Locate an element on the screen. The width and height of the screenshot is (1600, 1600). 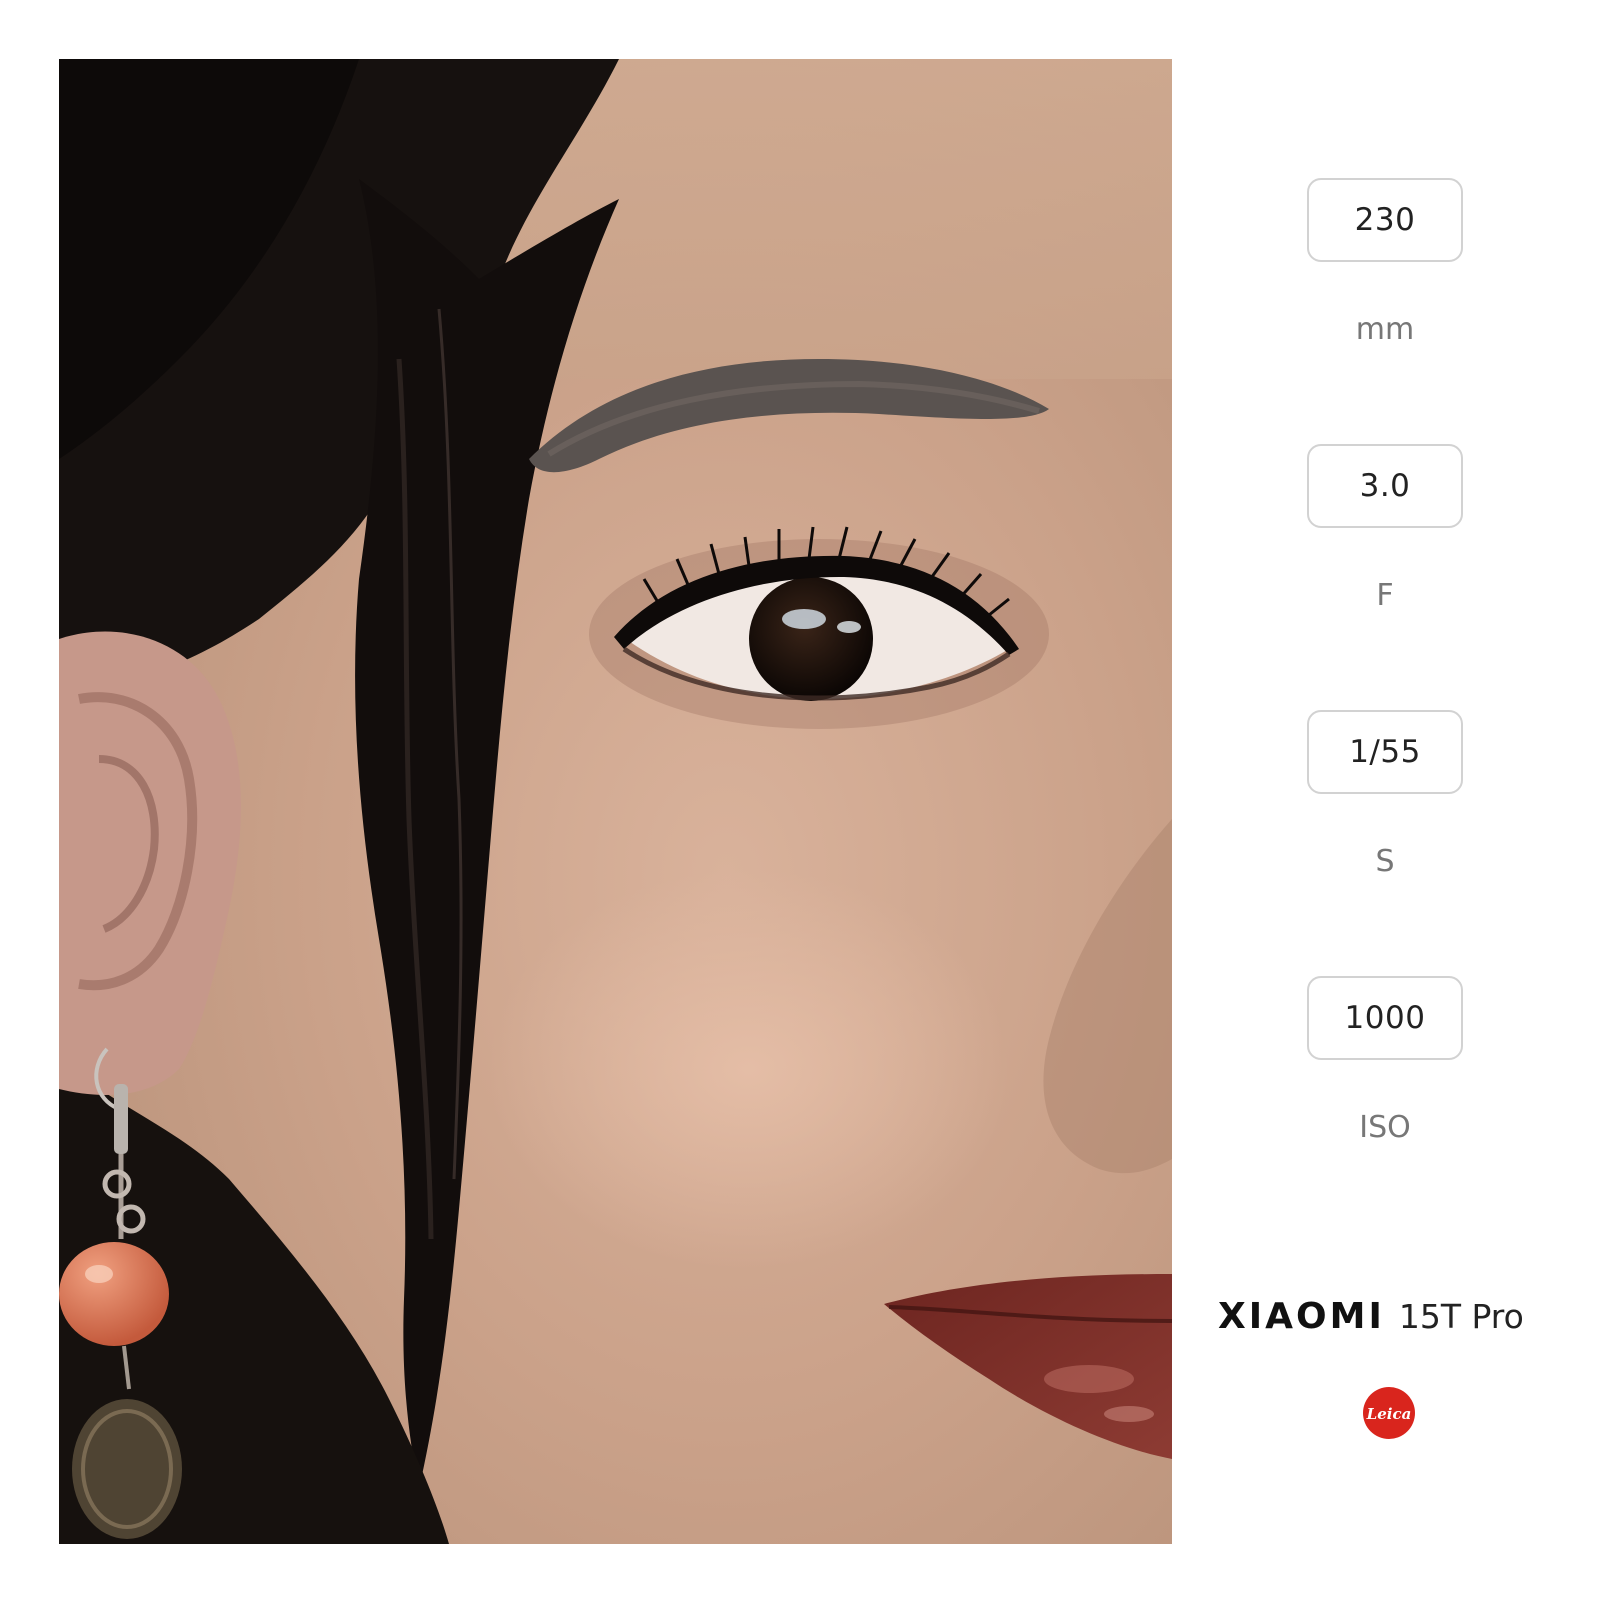
aperture-value: 3.0 is located at coordinates (1385, 486).